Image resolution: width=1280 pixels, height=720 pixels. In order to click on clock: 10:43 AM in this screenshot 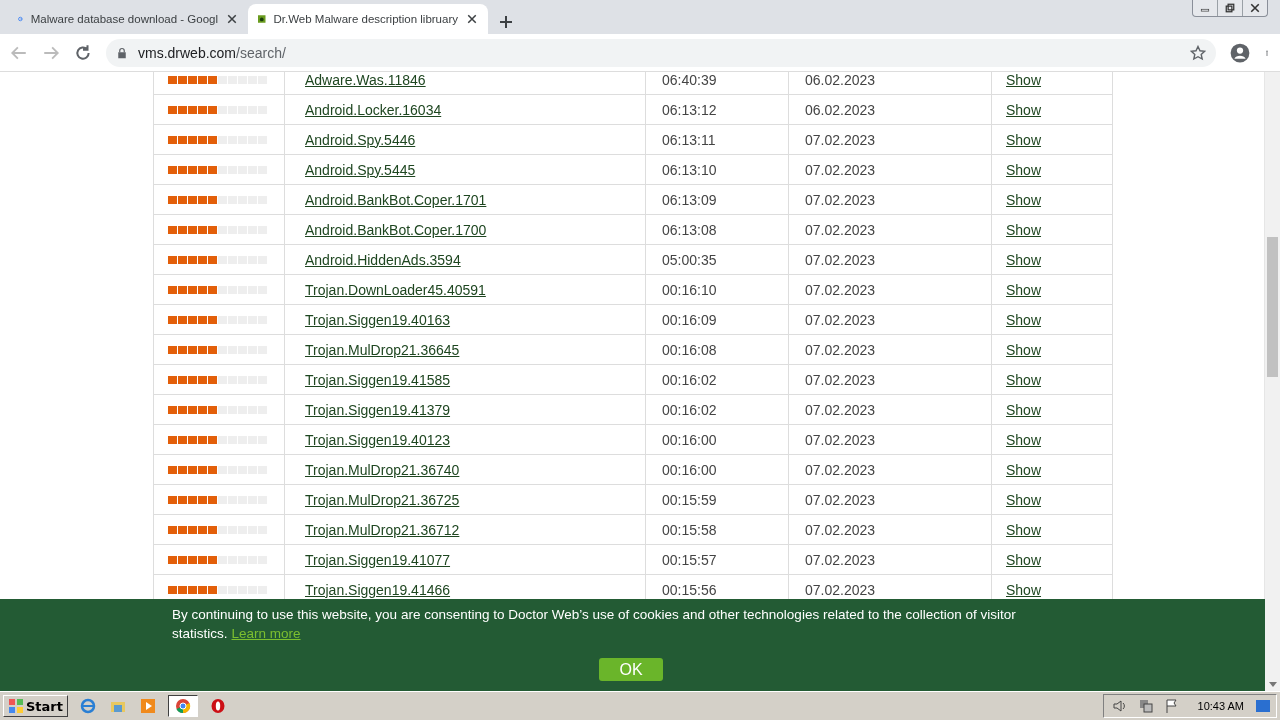, I will do `click(1220, 706)`.